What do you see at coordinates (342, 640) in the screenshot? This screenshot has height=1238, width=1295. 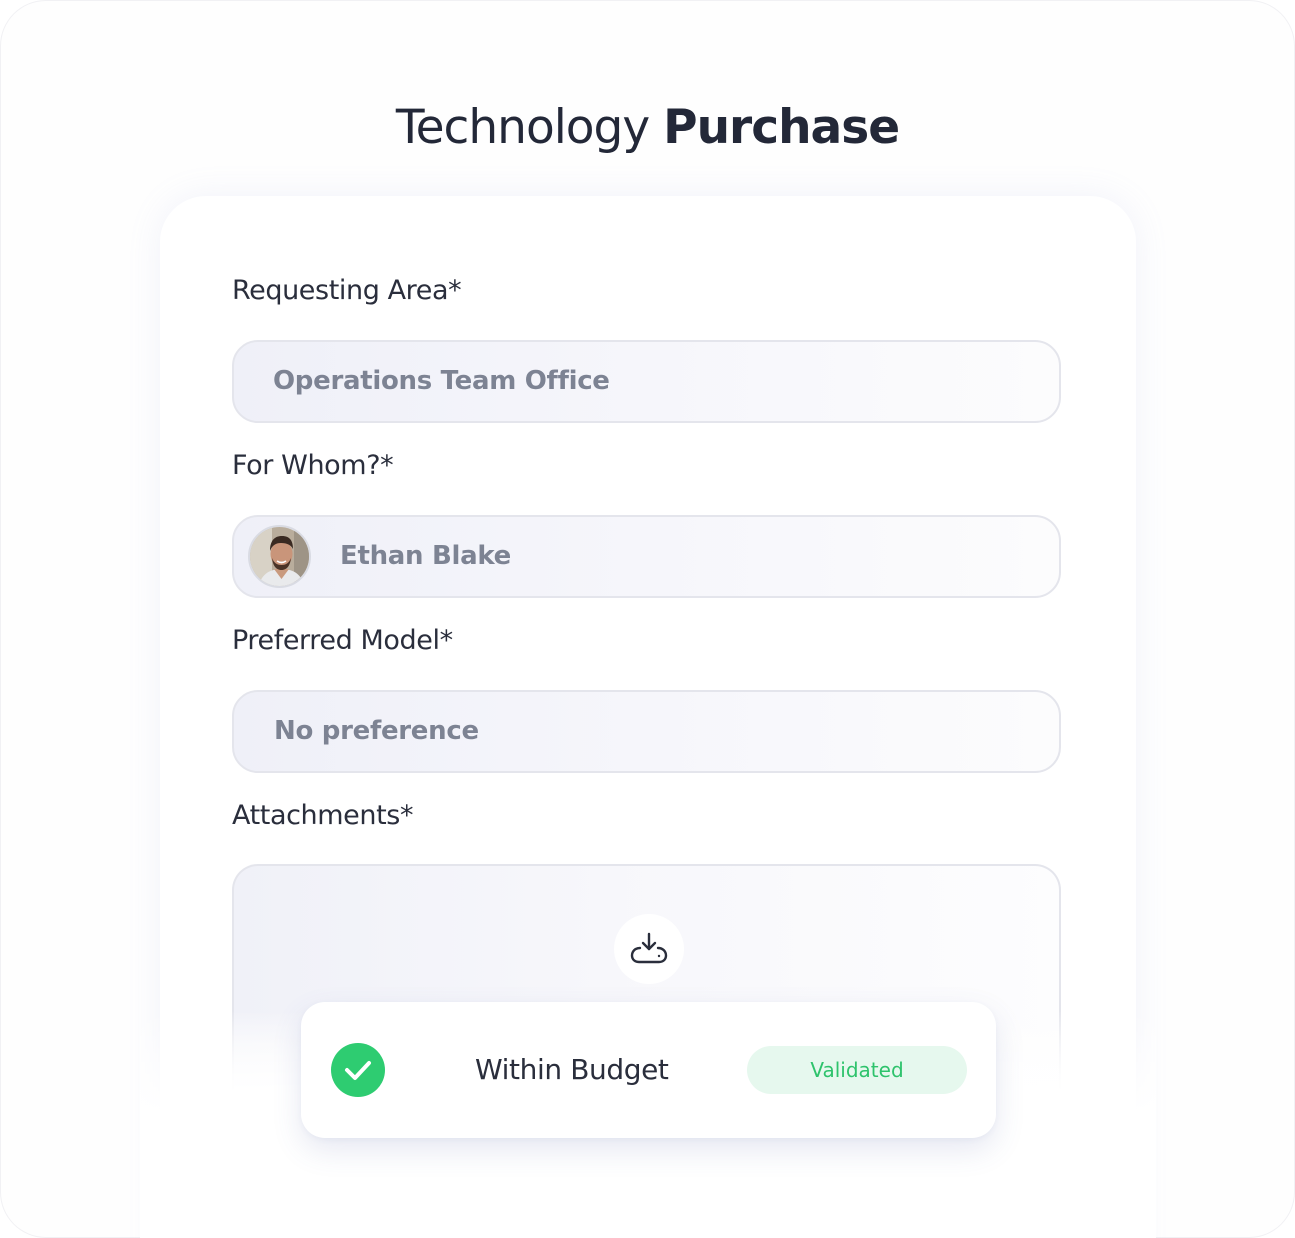 I see `preferred-model-label: Preferred Model*` at bounding box center [342, 640].